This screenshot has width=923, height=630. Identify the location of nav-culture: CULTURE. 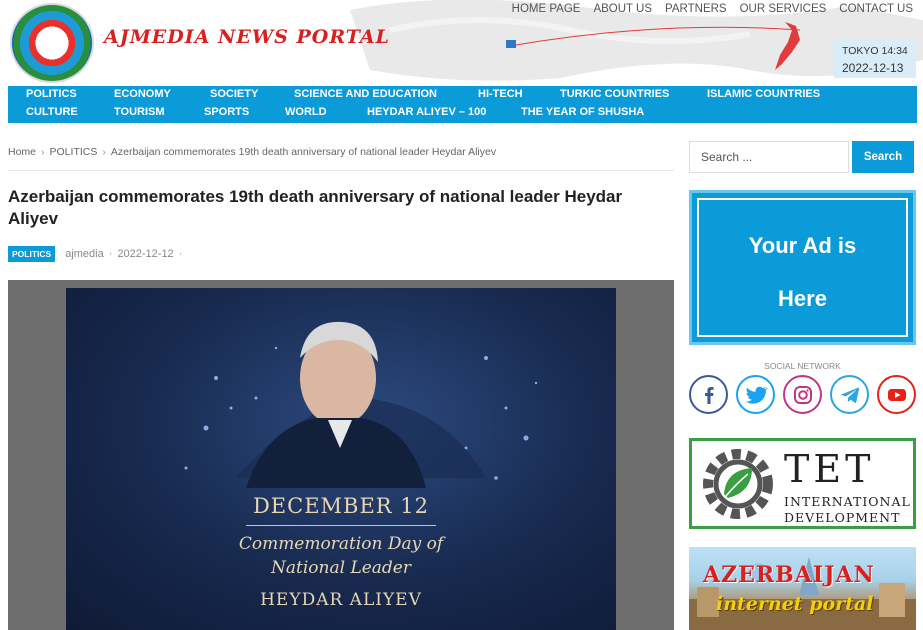
(52, 112).